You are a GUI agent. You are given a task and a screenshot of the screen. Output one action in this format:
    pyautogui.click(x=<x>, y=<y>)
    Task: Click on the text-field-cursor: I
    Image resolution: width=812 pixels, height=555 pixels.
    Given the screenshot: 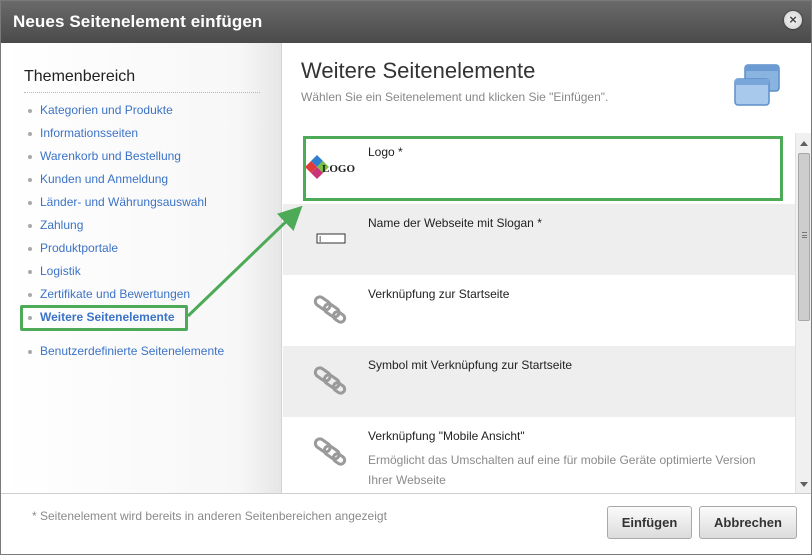 What is the action you would take?
    pyautogui.click(x=320, y=239)
    